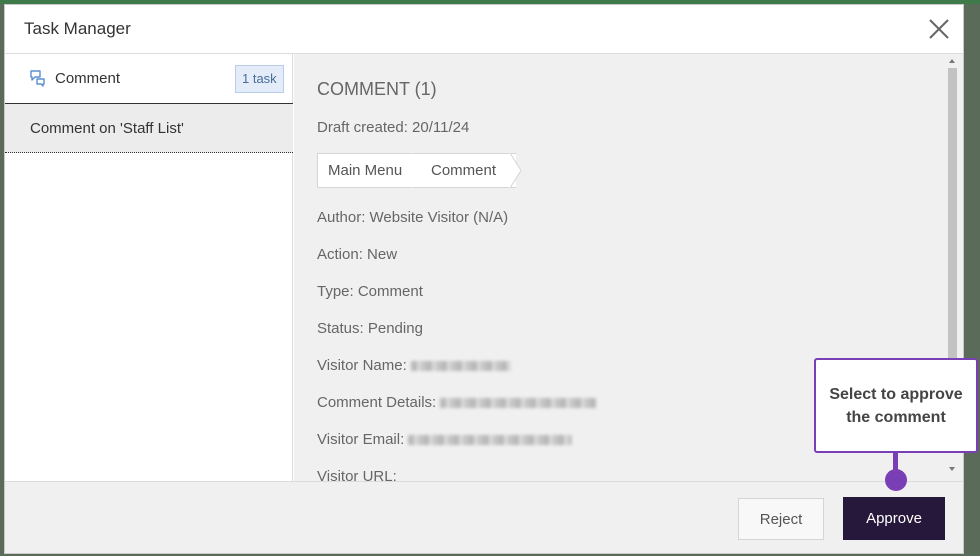  What do you see at coordinates (362, 365) in the screenshot?
I see `field-visitor-name-label: Visitor Name:` at bounding box center [362, 365].